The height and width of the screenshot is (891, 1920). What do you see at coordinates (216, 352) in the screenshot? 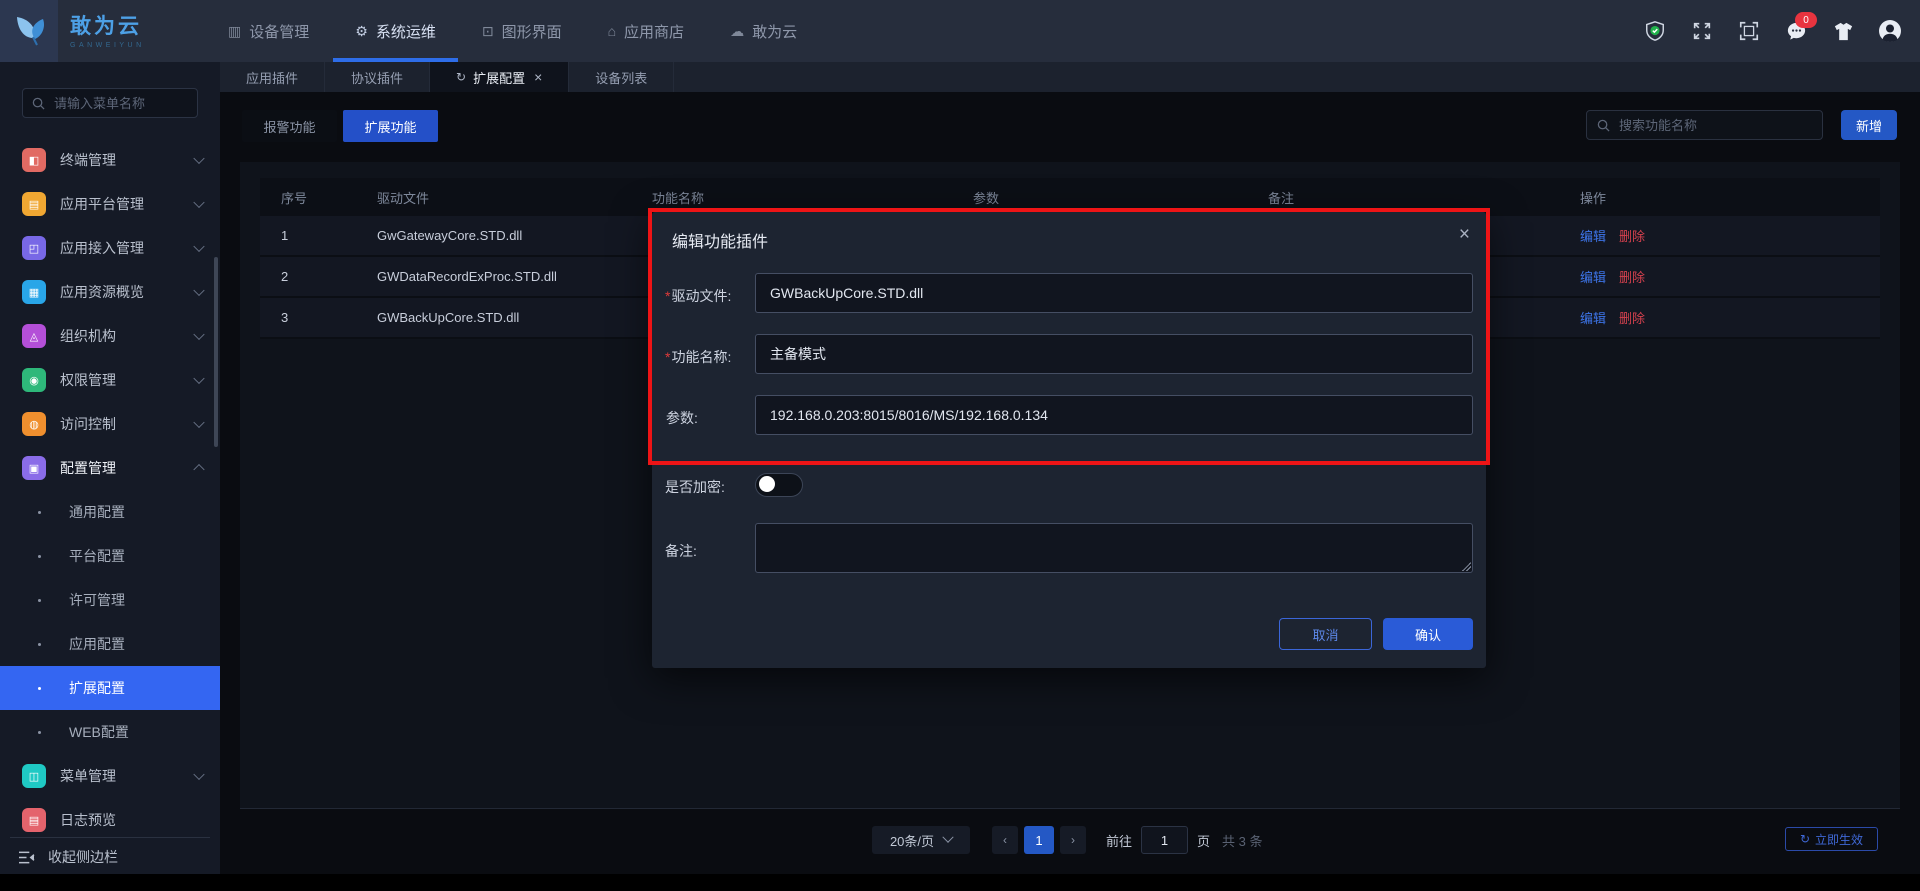
I see `sidebar-scrollbar` at bounding box center [216, 352].